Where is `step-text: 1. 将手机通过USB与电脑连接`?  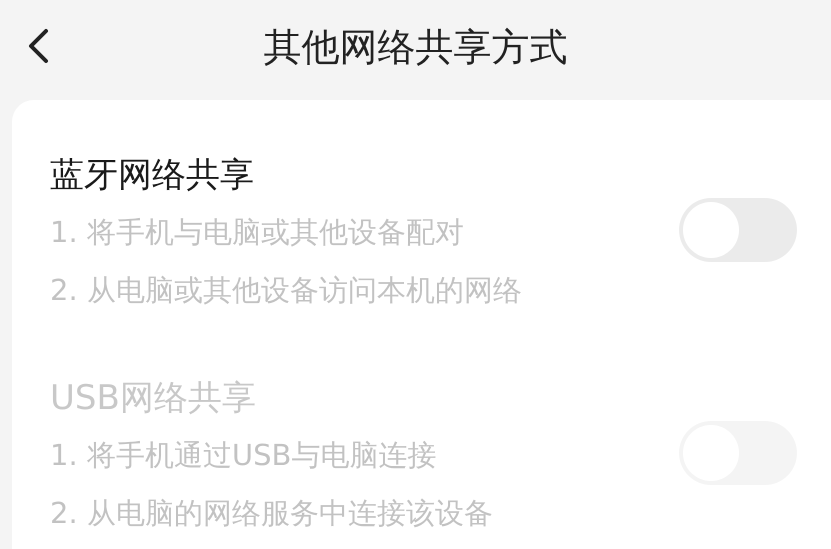
step-text: 1. 将手机通过USB与电脑连接 is located at coordinates (244, 455).